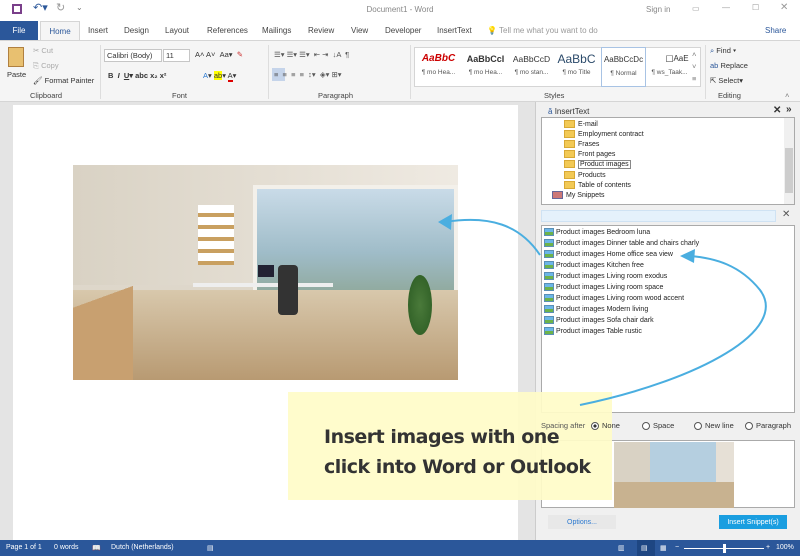 The width and height of the screenshot is (800, 556). Describe the element at coordinates (581, 124) in the screenshot. I see `tree-item-email: E-mail` at that location.